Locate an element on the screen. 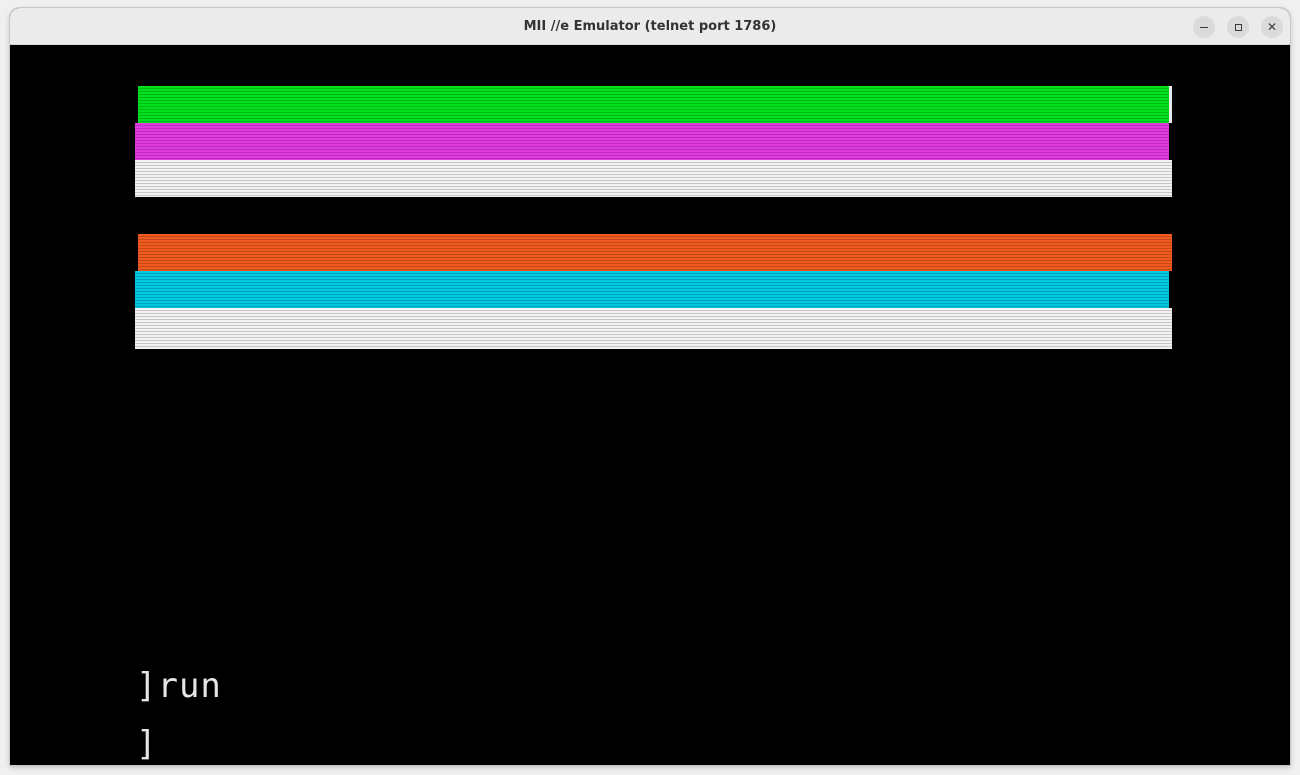 This screenshot has width=1300, height=775. close-icon: ✕ is located at coordinates (1272, 27).